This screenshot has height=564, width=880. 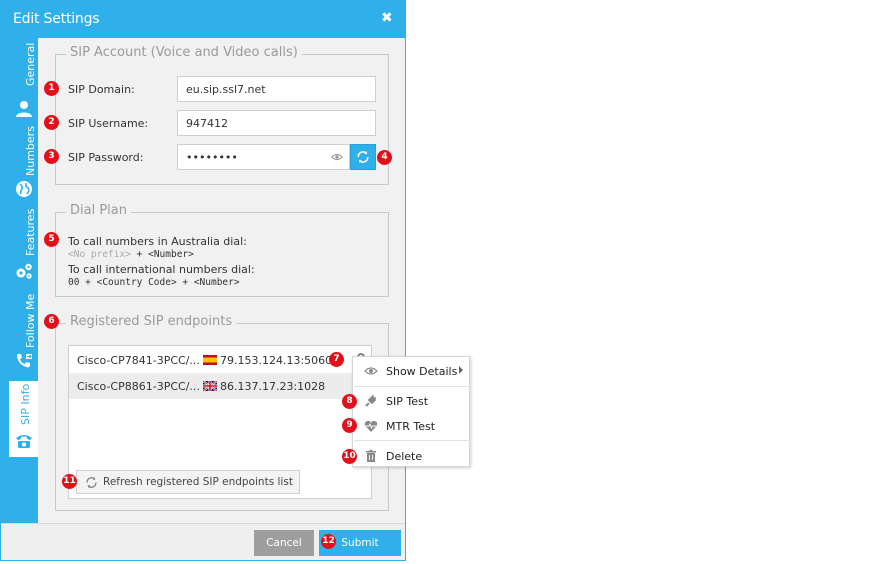 I want to click on heartbeat-icon, so click(x=371, y=426).